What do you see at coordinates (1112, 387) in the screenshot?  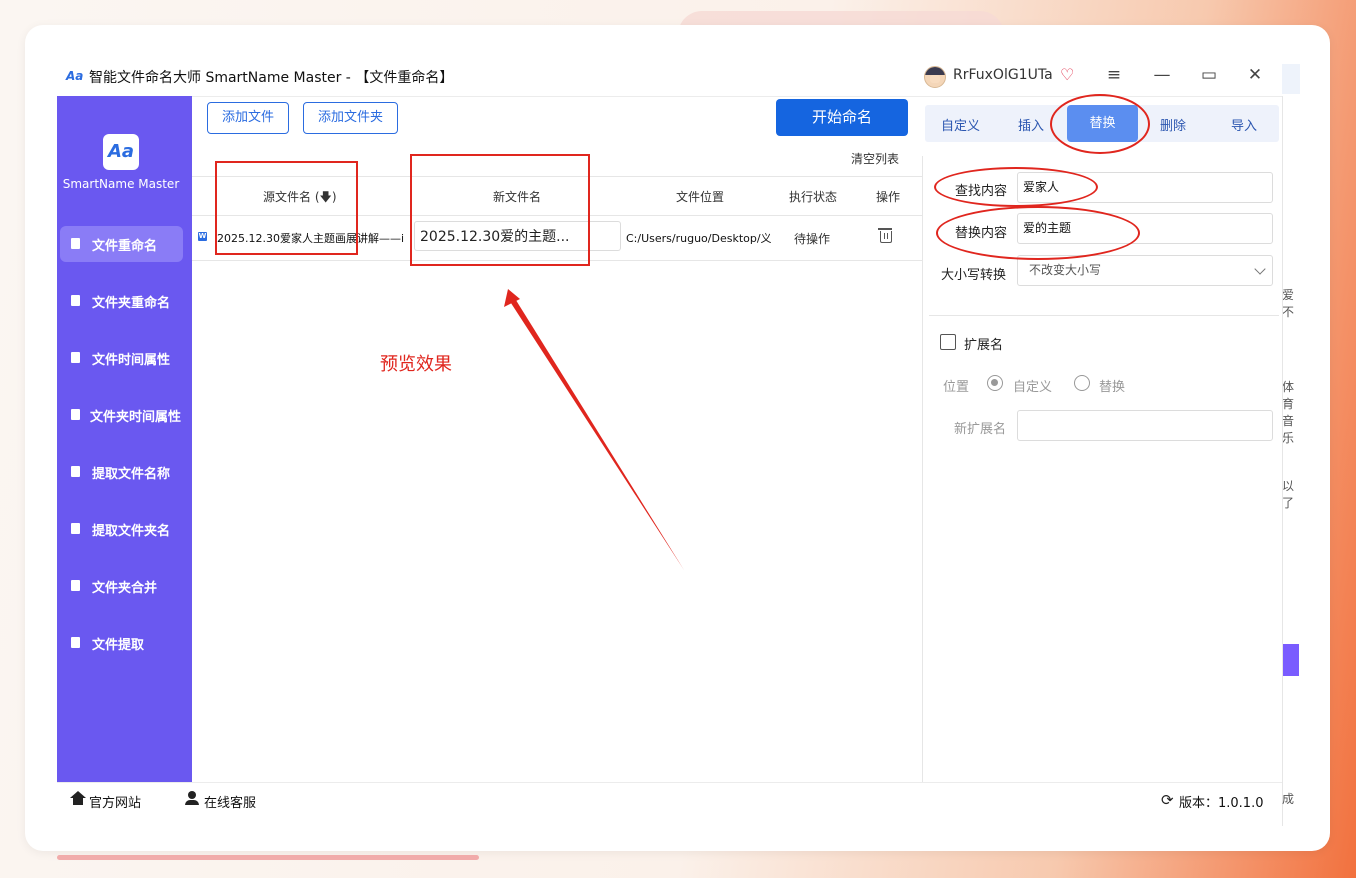 I see `radio-replace-label: 替换` at bounding box center [1112, 387].